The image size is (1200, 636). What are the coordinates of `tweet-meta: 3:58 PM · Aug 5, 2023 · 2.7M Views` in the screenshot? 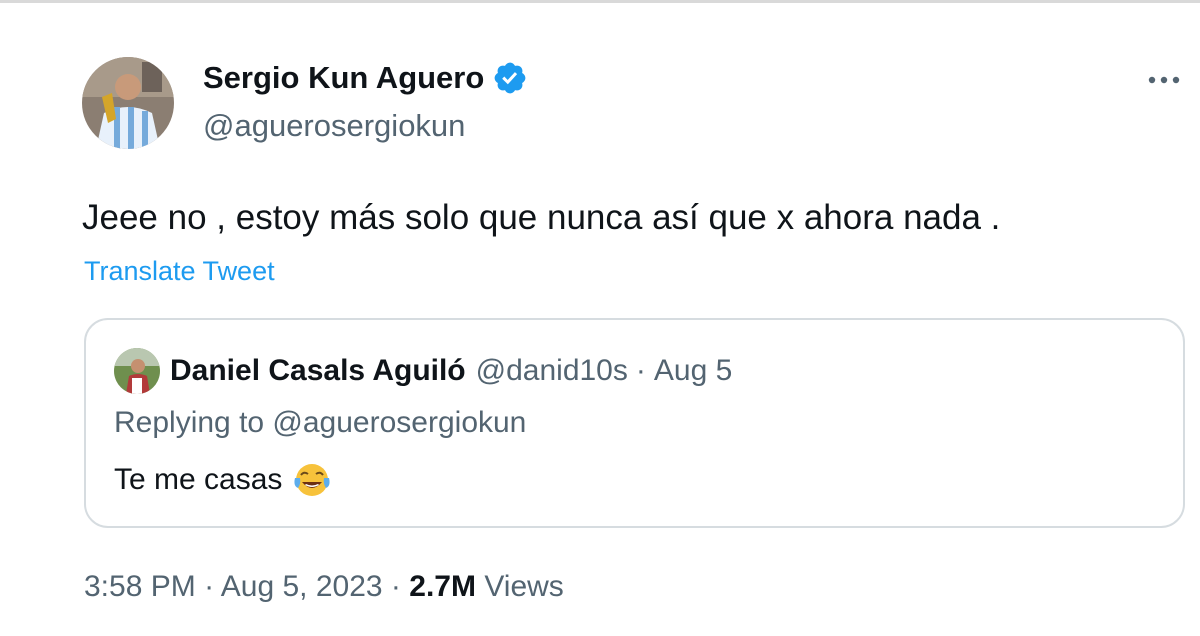 It's located at (324, 587).